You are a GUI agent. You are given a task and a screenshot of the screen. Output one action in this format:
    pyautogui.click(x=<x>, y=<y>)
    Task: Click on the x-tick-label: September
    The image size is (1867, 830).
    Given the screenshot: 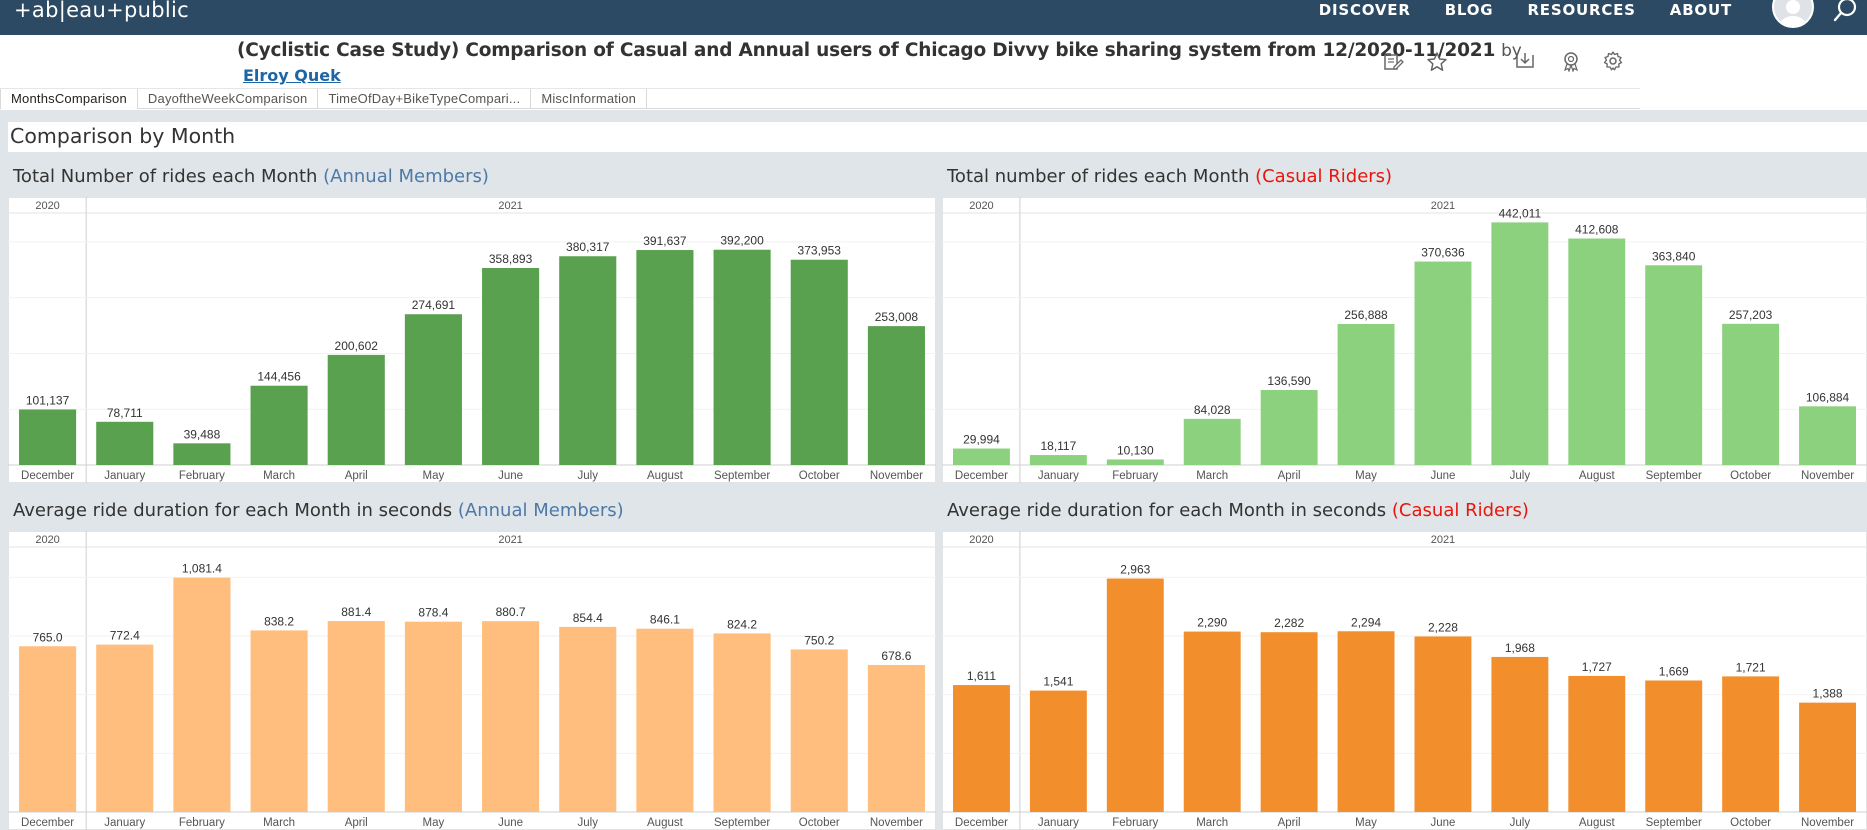 What is the action you would take?
    pyautogui.click(x=742, y=476)
    